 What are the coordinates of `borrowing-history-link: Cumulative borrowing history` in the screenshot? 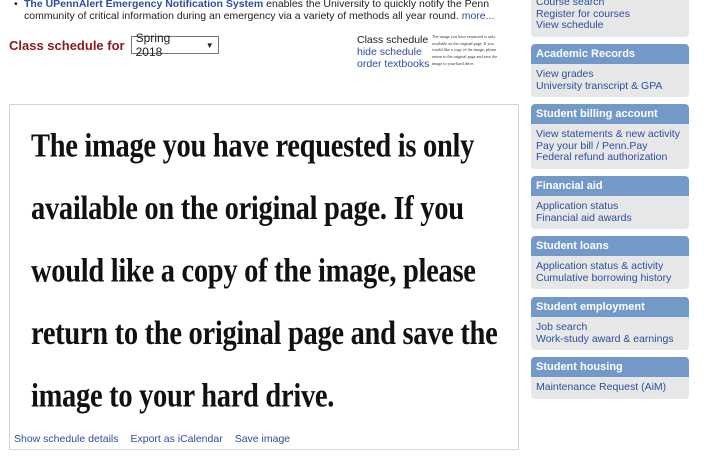 It's located at (603, 278).